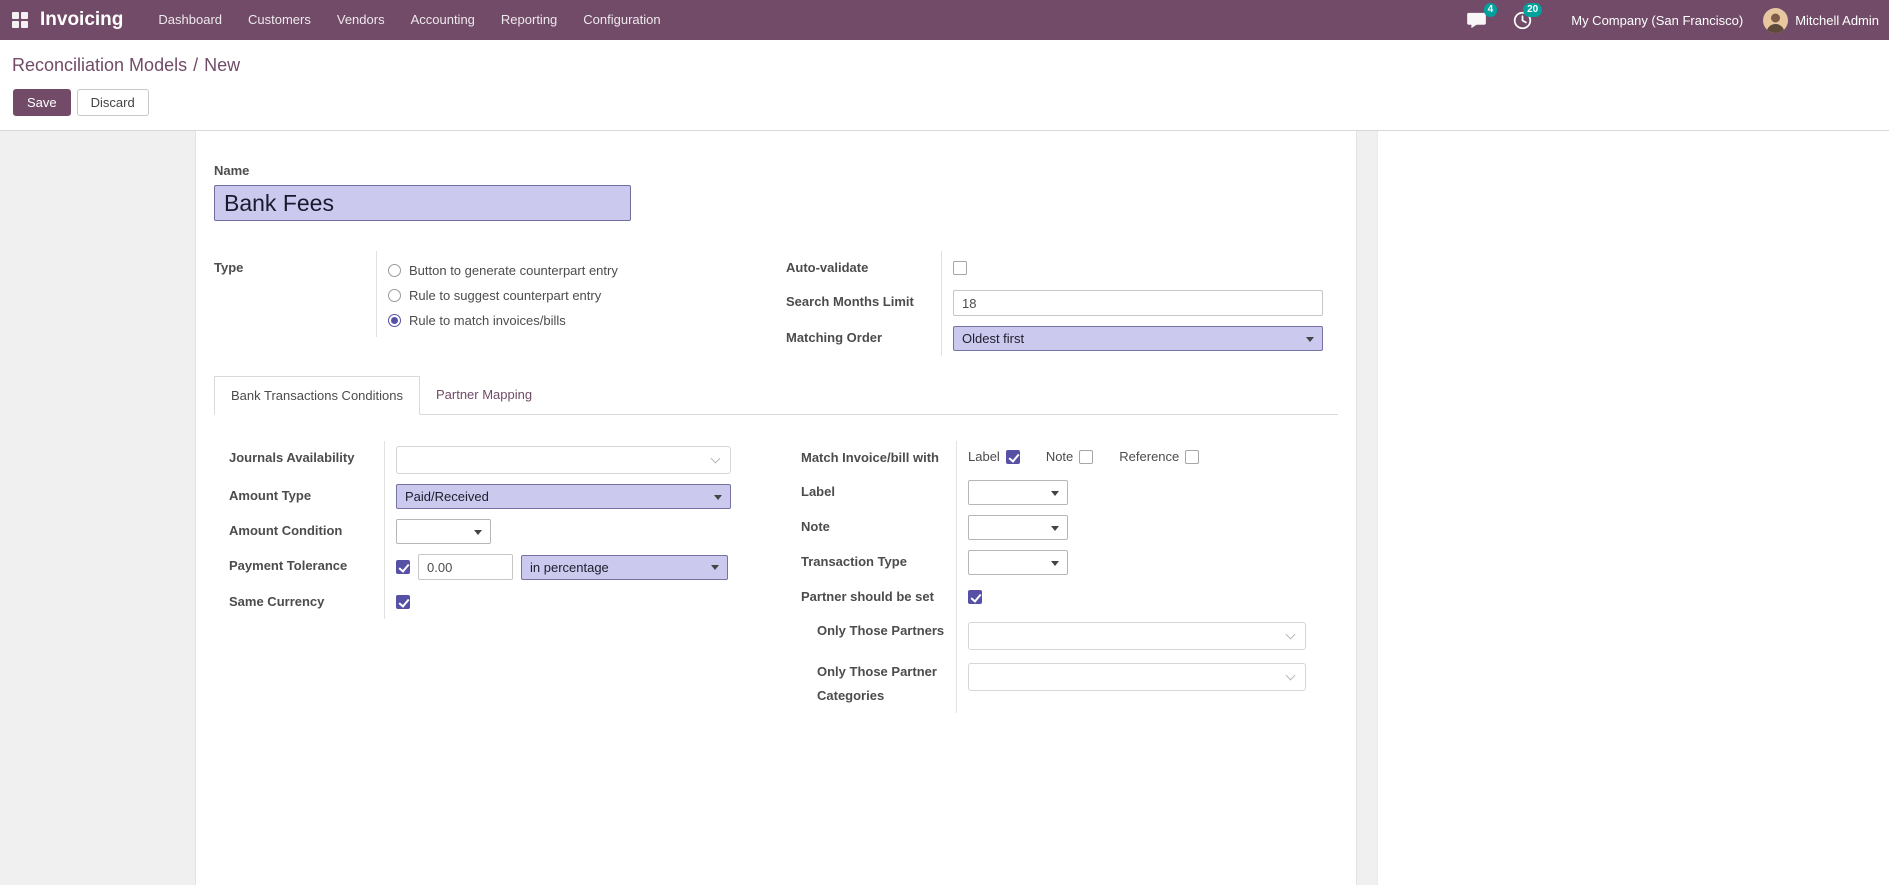 The height and width of the screenshot is (887, 1889). What do you see at coordinates (229, 267) in the screenshot?
I see `type-label: Type` at bounding box center [229, 267].